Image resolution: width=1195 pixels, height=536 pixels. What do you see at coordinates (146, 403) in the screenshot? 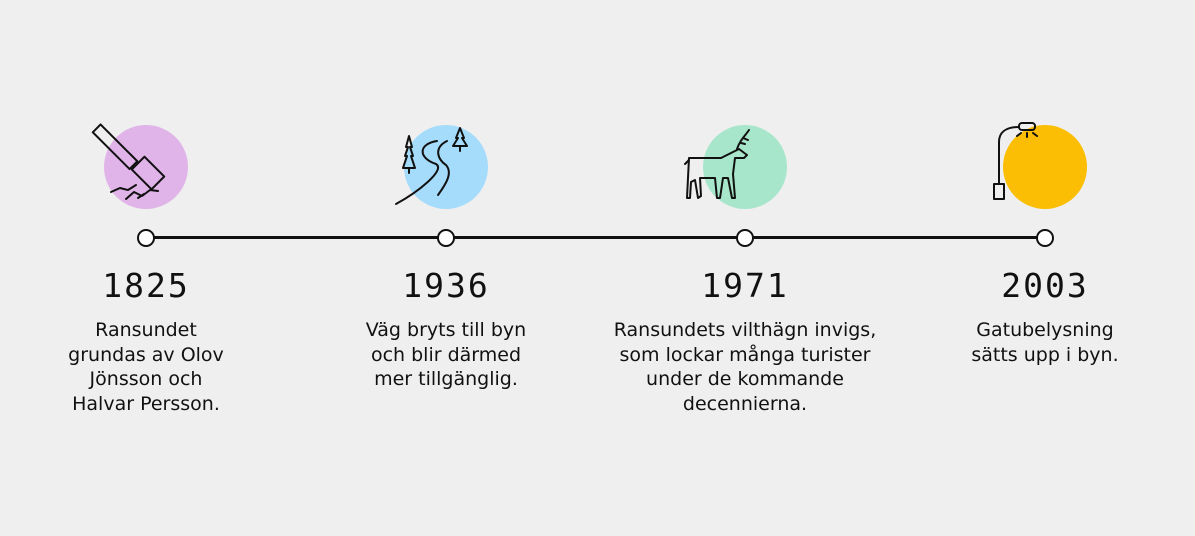
I see `event-description-line: Halvar Persson.` at bounding box center [146, 403].